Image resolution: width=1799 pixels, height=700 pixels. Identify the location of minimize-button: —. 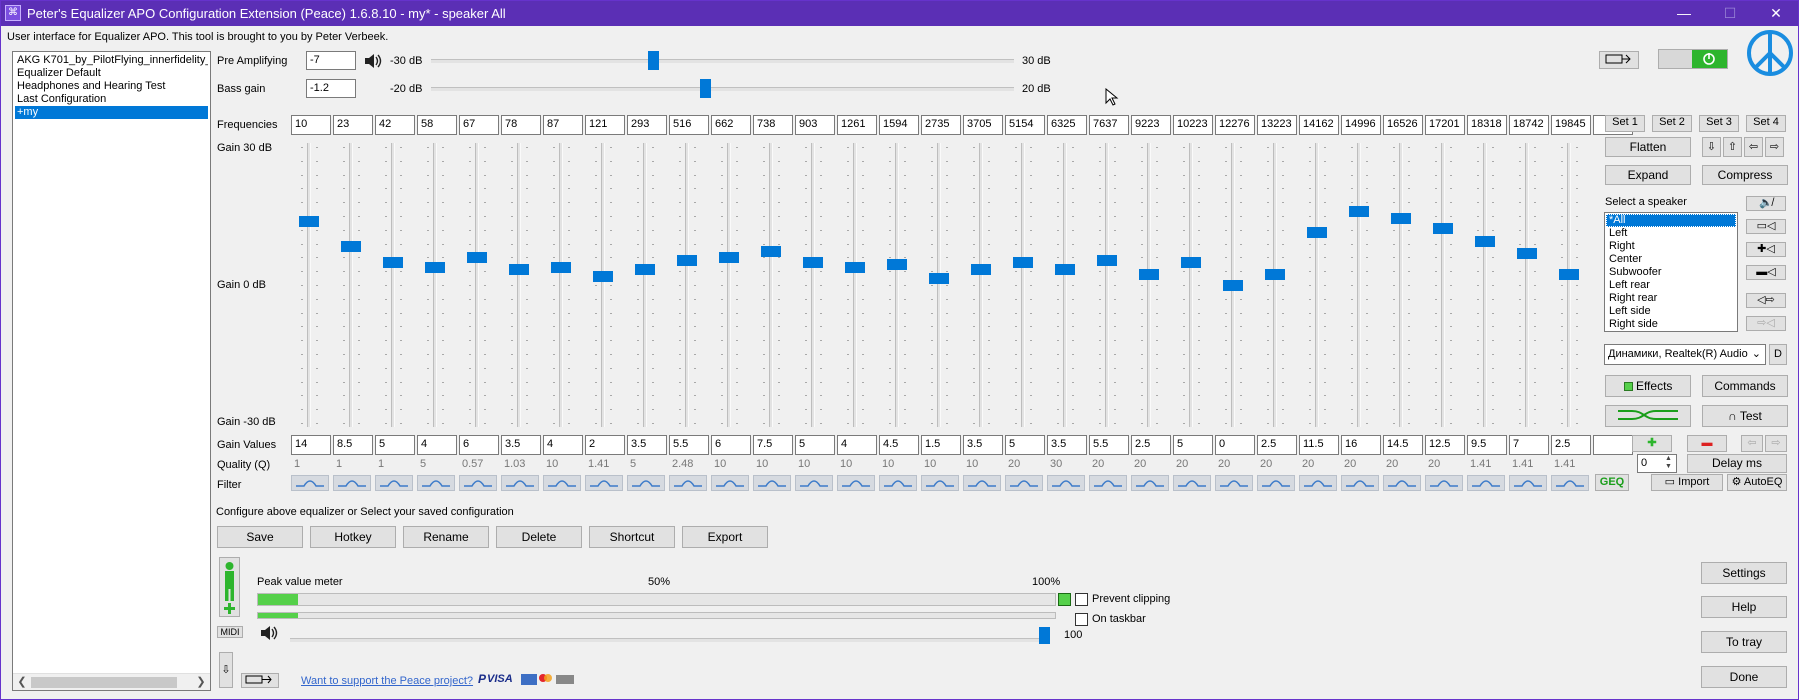
(1684, 13).